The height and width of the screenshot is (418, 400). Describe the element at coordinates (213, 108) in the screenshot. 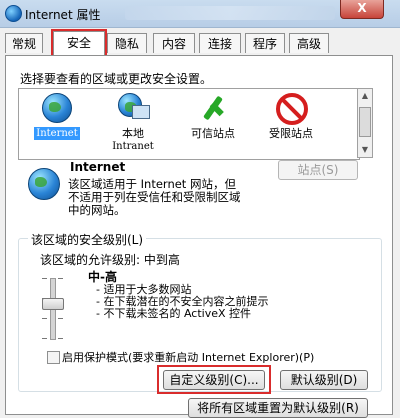

I see `checkmark-icon` at that location.